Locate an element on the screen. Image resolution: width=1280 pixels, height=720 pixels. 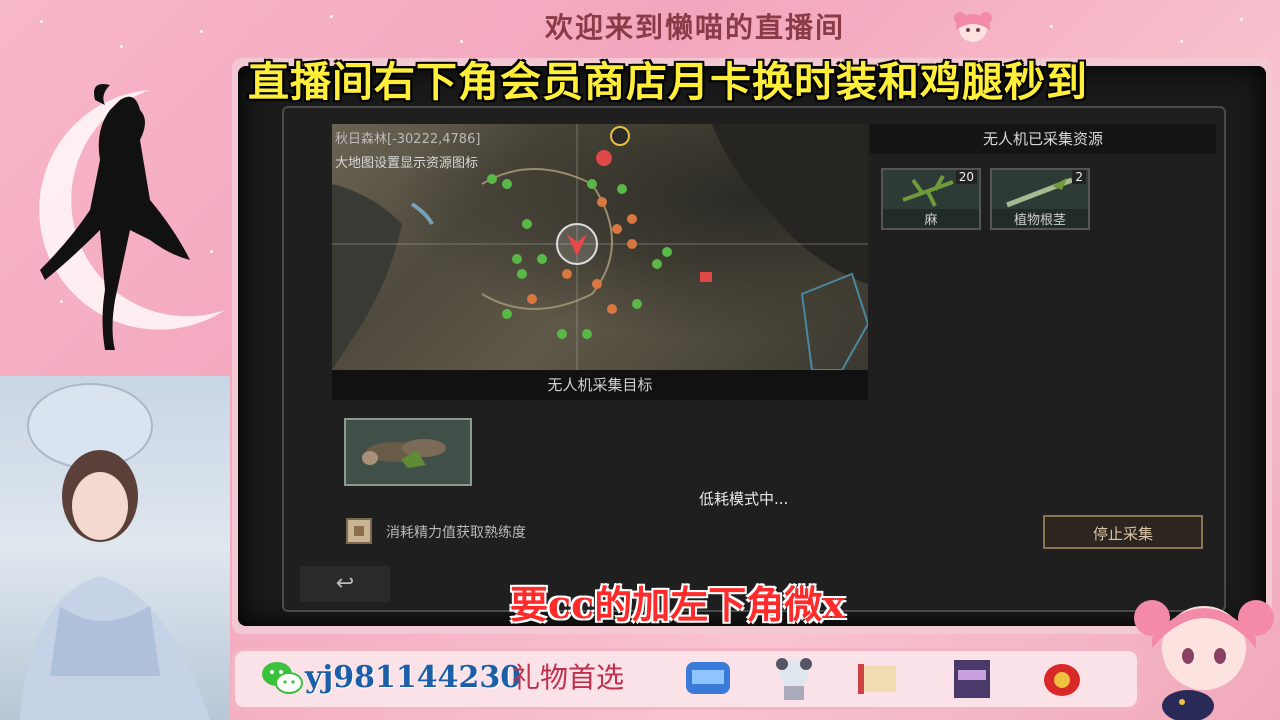
streamer-figure-icon is located at coordinates (115, 551).